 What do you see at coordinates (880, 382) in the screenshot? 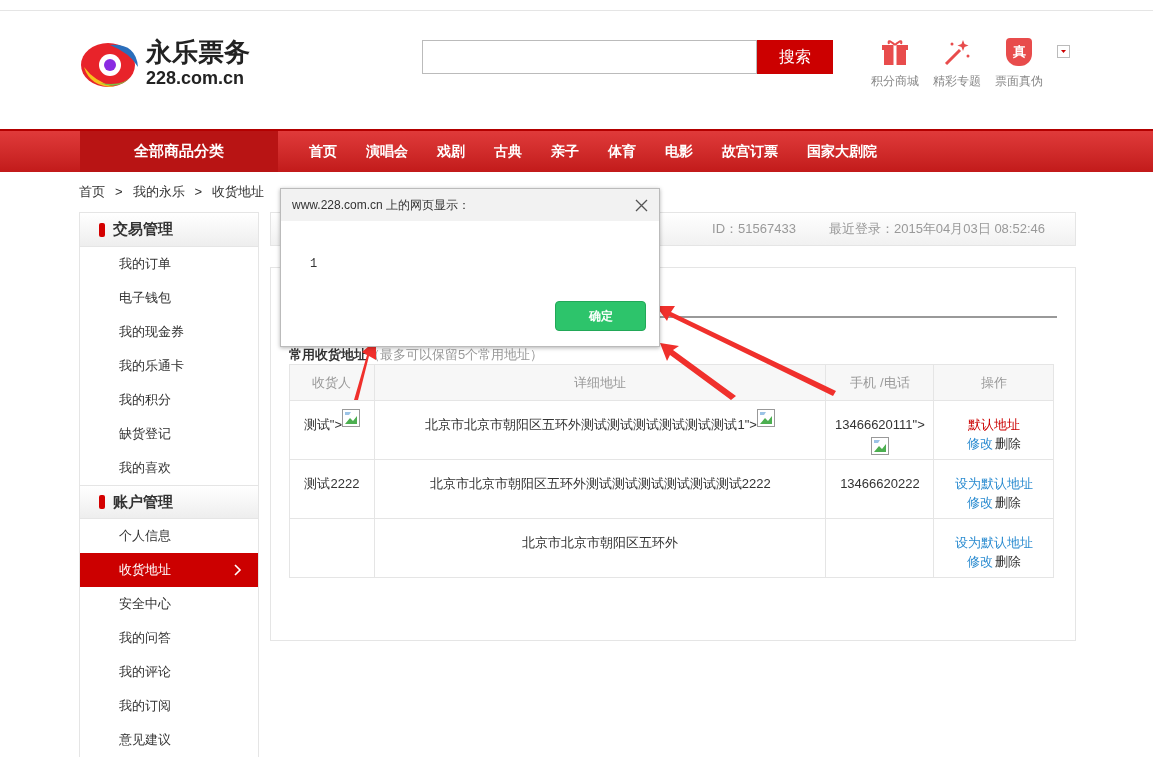
I see `column-header: 手机 /电话` at bounding box center [880, 382].